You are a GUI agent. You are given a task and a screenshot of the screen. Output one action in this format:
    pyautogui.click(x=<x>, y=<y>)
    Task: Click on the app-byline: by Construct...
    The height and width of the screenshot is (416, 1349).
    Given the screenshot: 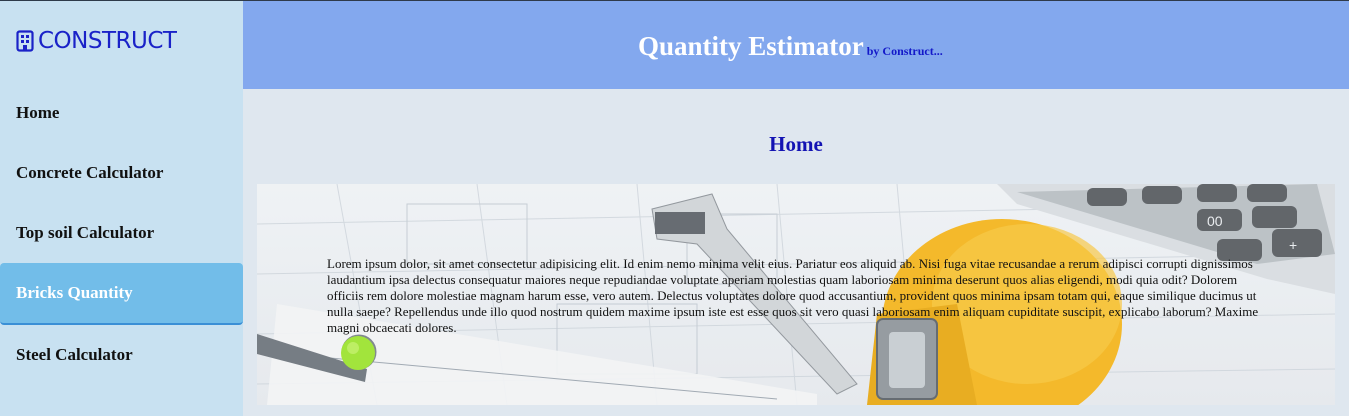 What is the action you would take?
    pyautogui.click(x=905, y=51)
    